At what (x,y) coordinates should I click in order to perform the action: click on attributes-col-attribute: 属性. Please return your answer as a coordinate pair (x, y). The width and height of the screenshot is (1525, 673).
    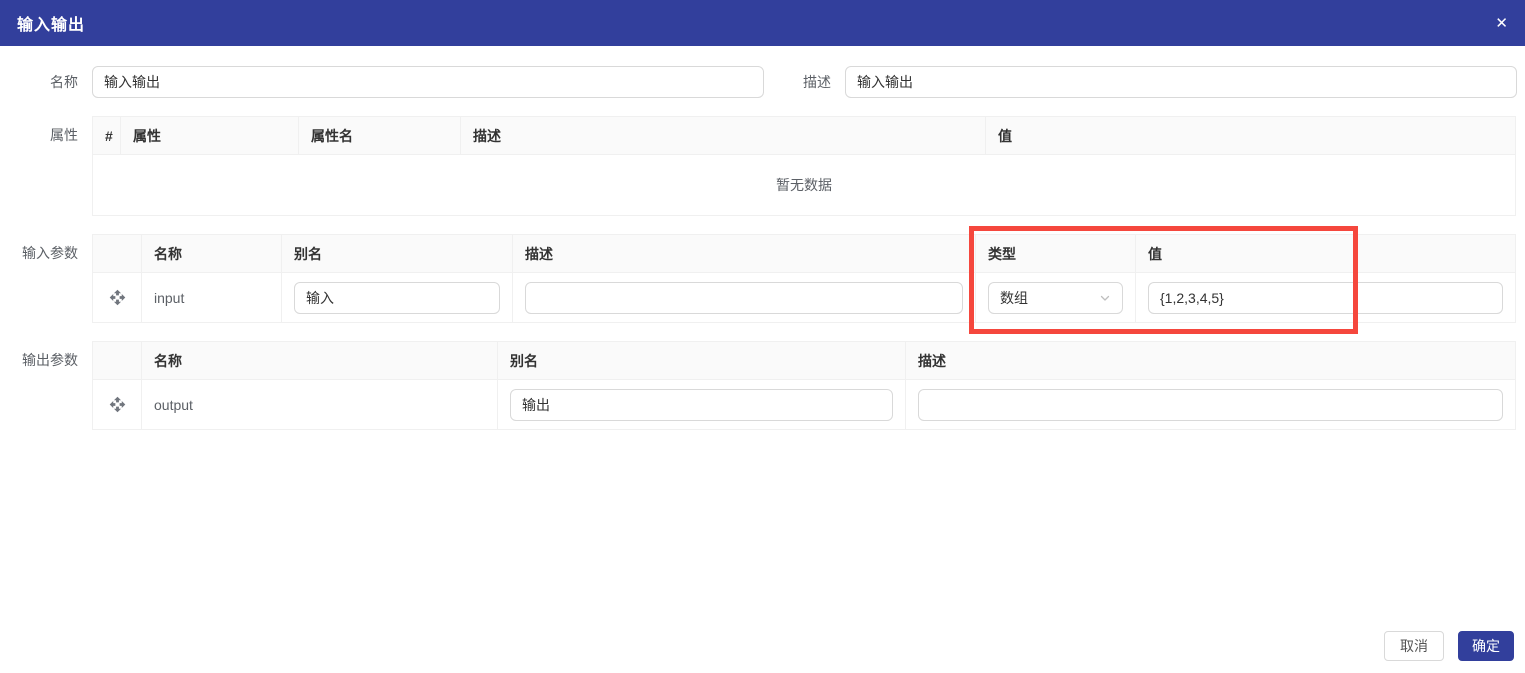
    Looking at the image, I should click on (209, 135).